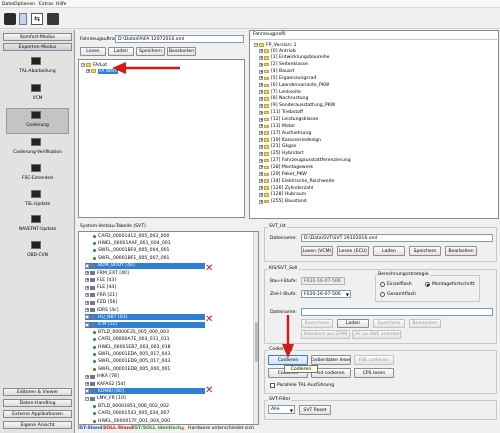  Describe the element at coordinates (282, 195) in the screenshot. I see `fp-tree-item: + [128] Hubraum` at that location.